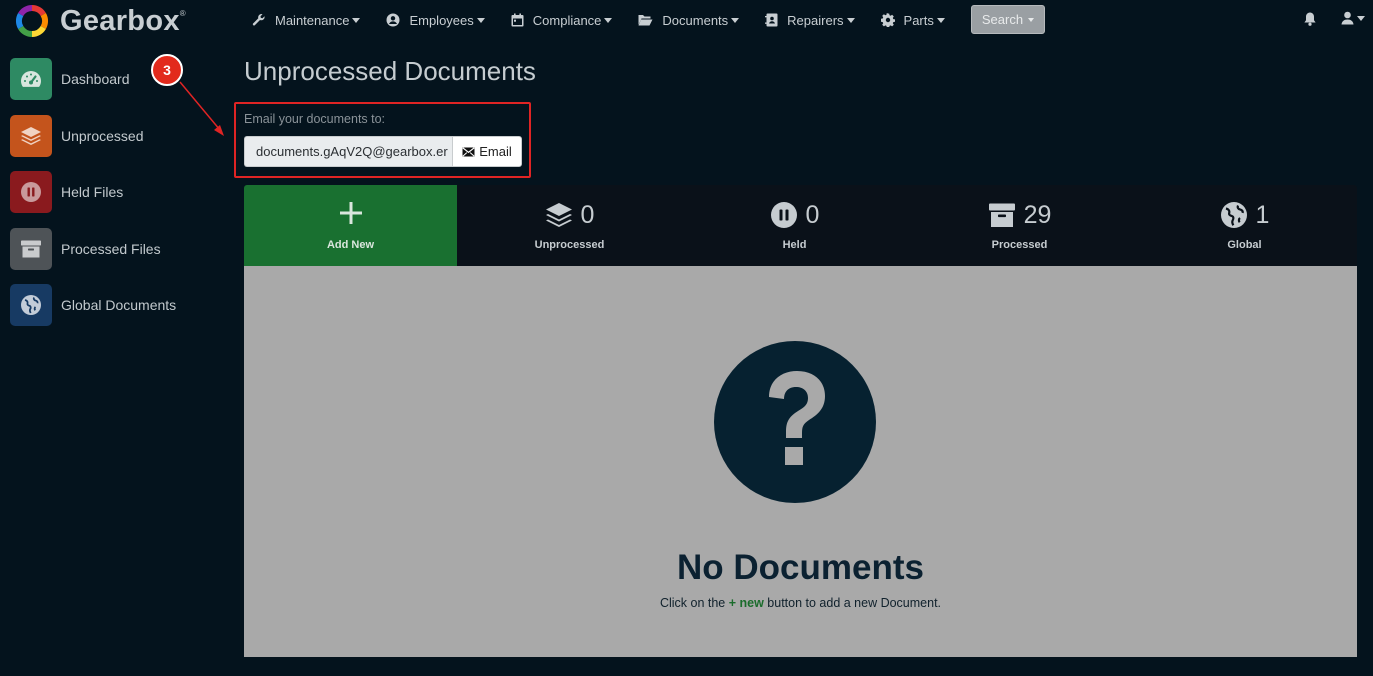  I want to click on stat-unprocessed: 0 Unprocessed, so click(569, 225).